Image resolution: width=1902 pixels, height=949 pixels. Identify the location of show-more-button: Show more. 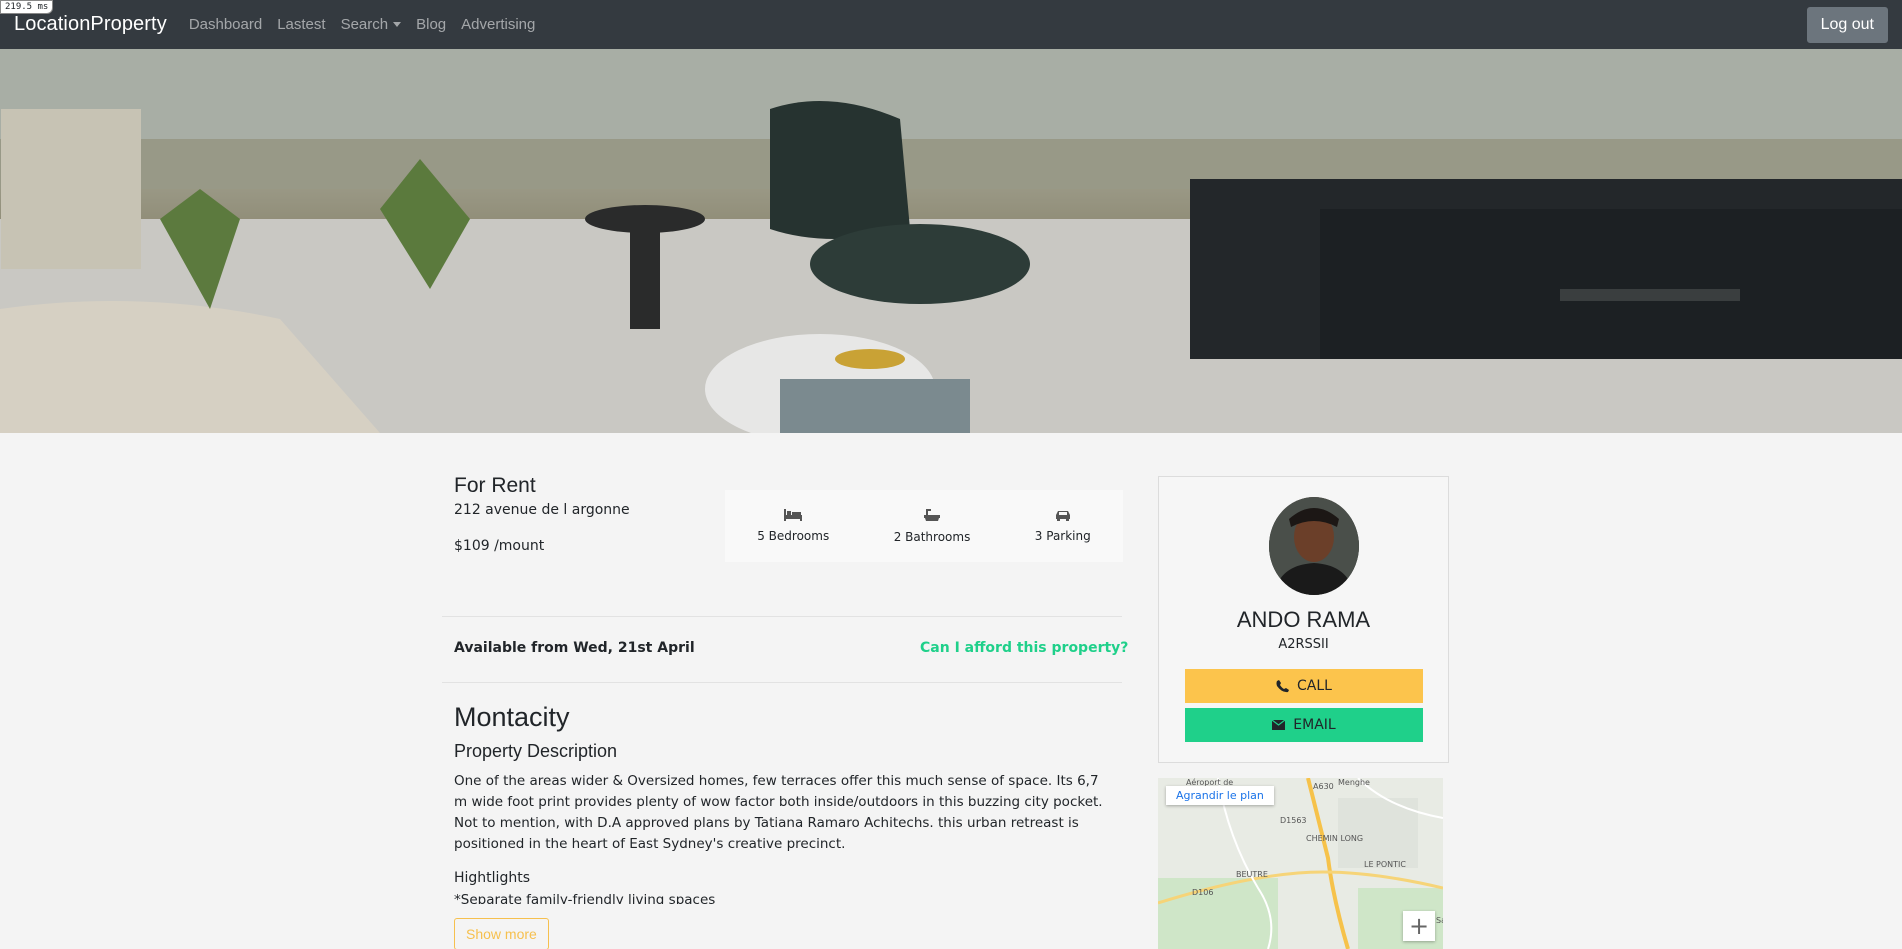
(501, 933).